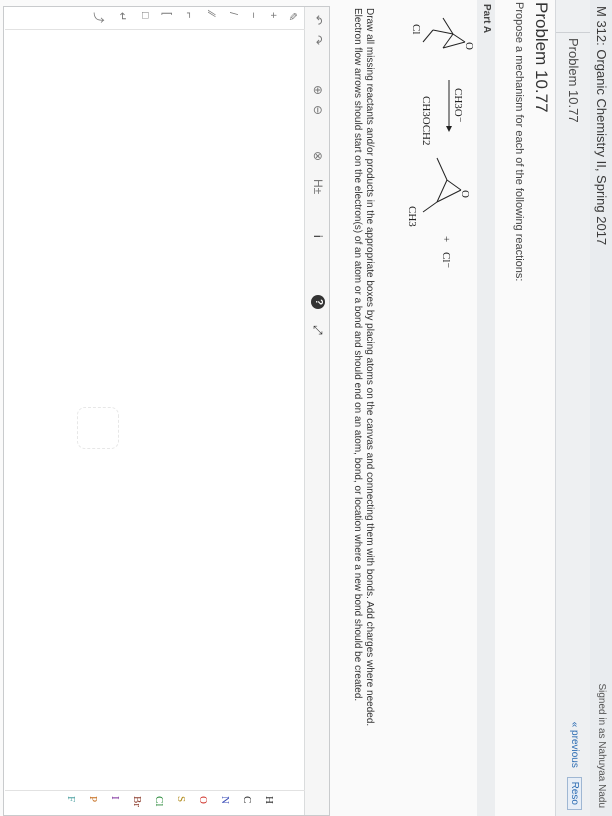 The image size is (612, 816). Describe the element at coordinates (316, 411) in the screenshot. I see `editor-toolbar: ↶ ↷ ⊕ ⊖ ⊗ H± i ? ⤢` at that location.